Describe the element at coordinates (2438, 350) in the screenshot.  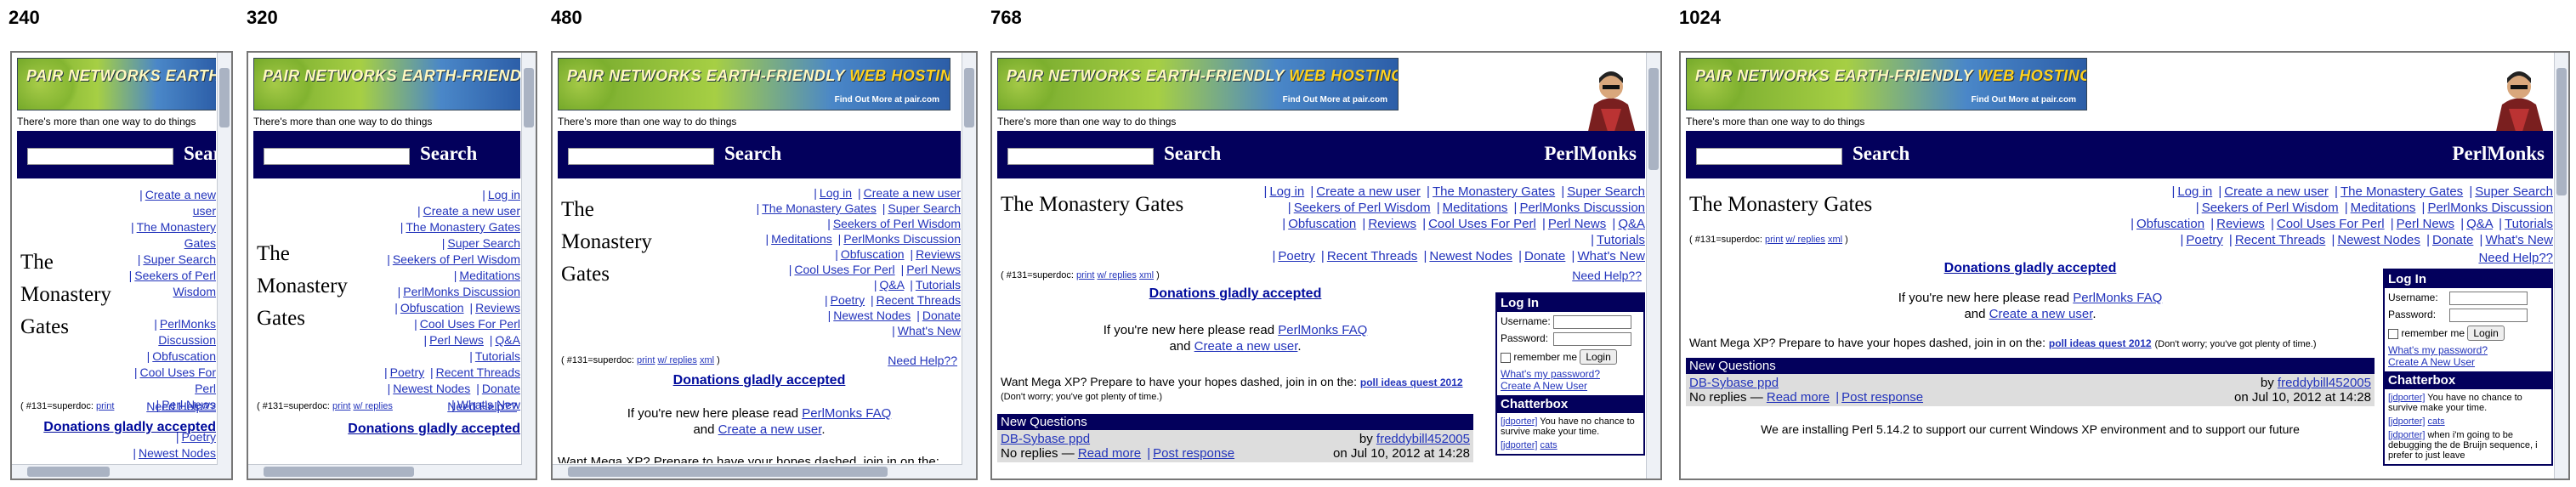
I see `forgot-password-link: What's my password?` at that location.